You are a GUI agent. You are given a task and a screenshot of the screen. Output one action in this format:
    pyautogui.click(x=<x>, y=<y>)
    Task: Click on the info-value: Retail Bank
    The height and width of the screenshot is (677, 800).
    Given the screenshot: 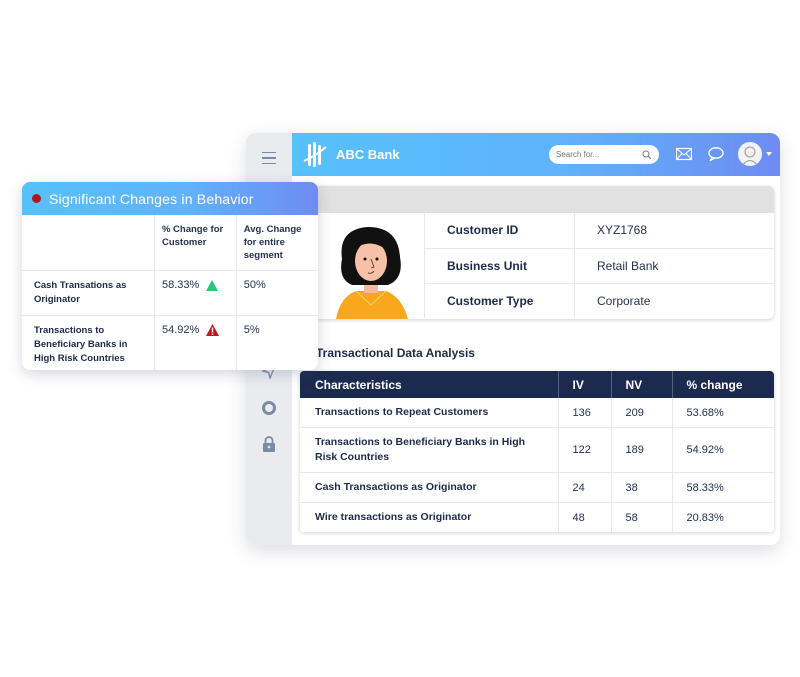 What is the action you would take?
    pyautogui.click(x=674, y=266)
    